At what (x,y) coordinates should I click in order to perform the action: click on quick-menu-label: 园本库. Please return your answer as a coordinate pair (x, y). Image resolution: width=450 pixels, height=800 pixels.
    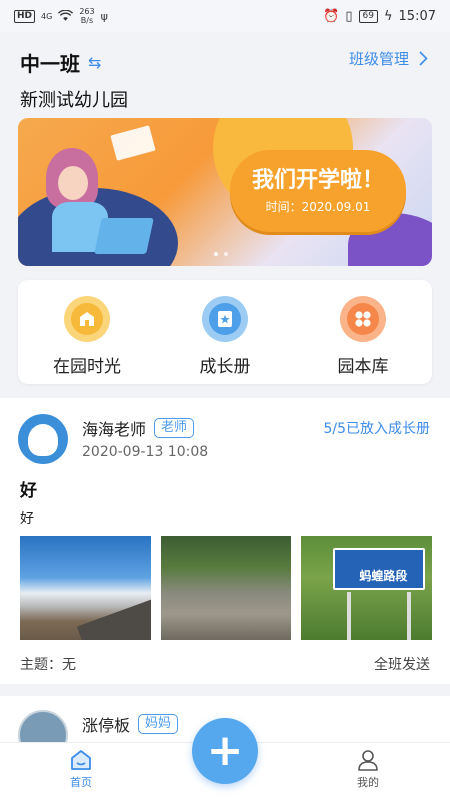
    Looking at the image, I should click on (363, 367).